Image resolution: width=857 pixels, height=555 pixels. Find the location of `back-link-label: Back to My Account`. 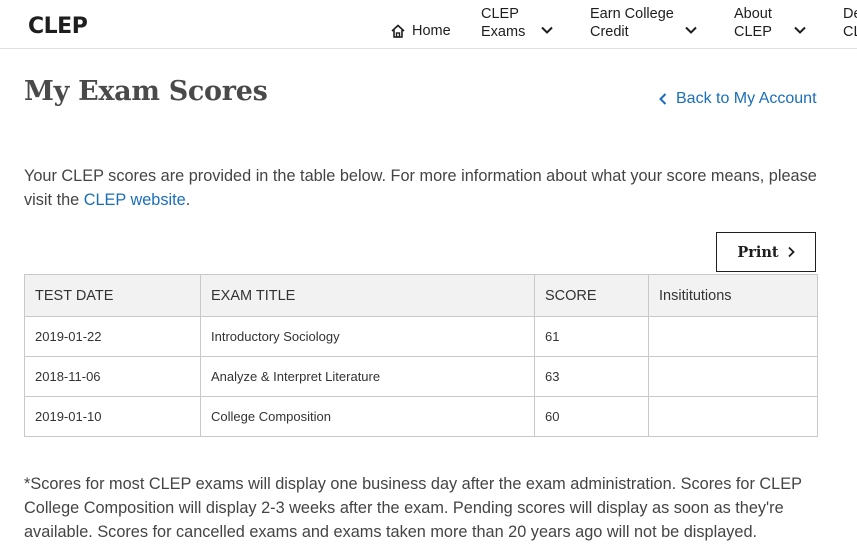

back-link-label: Back to My Account is located at coordinates (746, 98).